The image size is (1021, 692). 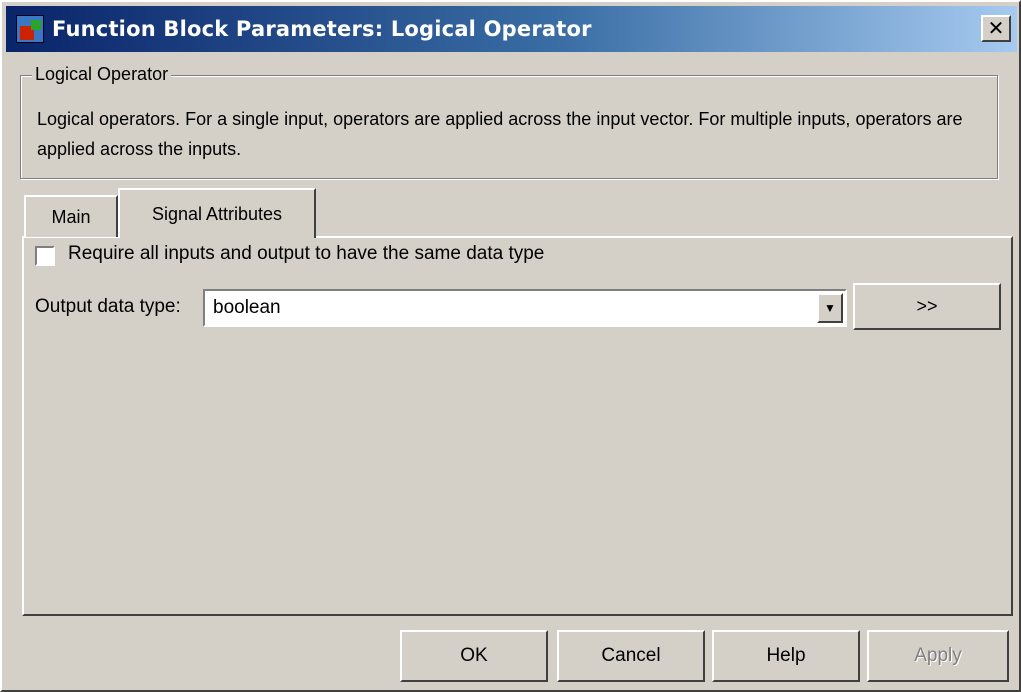 I want to click on data-type-assistant-label: >>, so click(x=927, y=306).